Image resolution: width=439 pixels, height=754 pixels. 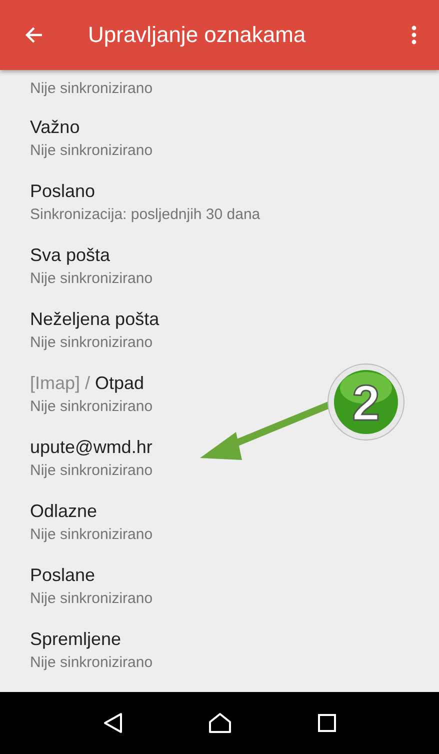 I want to click on label-name: Poslano, so click(x=63, y=191).